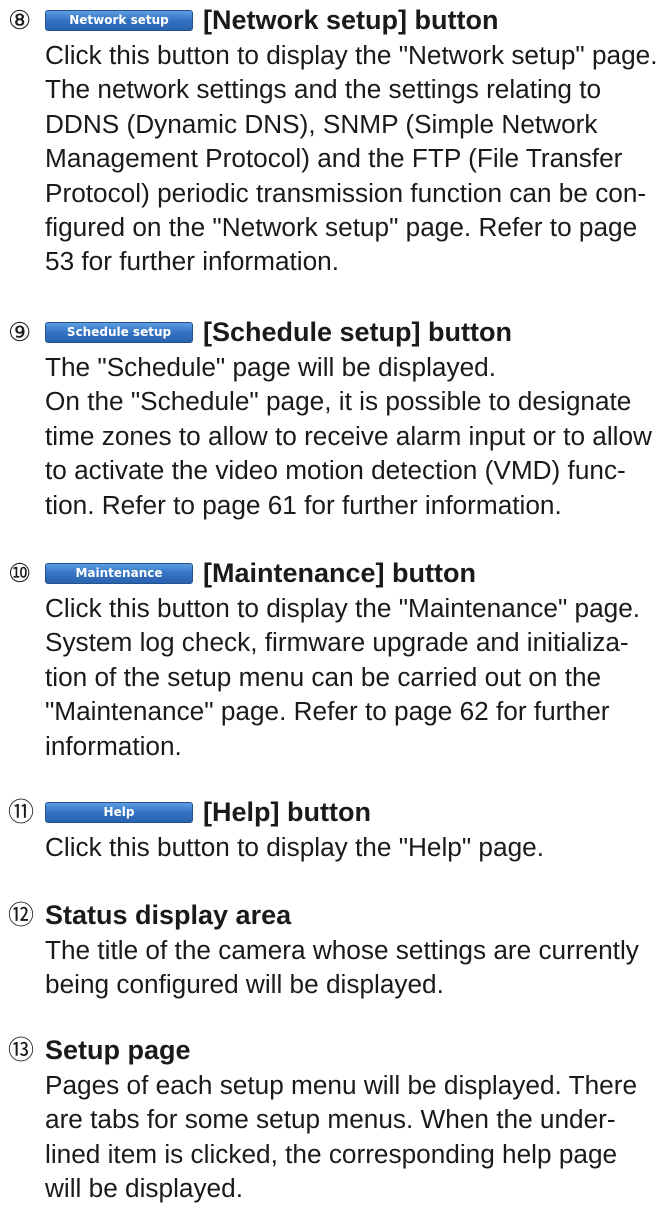  I want to click on description-line: being configured will be displayed., so click(244, 984).